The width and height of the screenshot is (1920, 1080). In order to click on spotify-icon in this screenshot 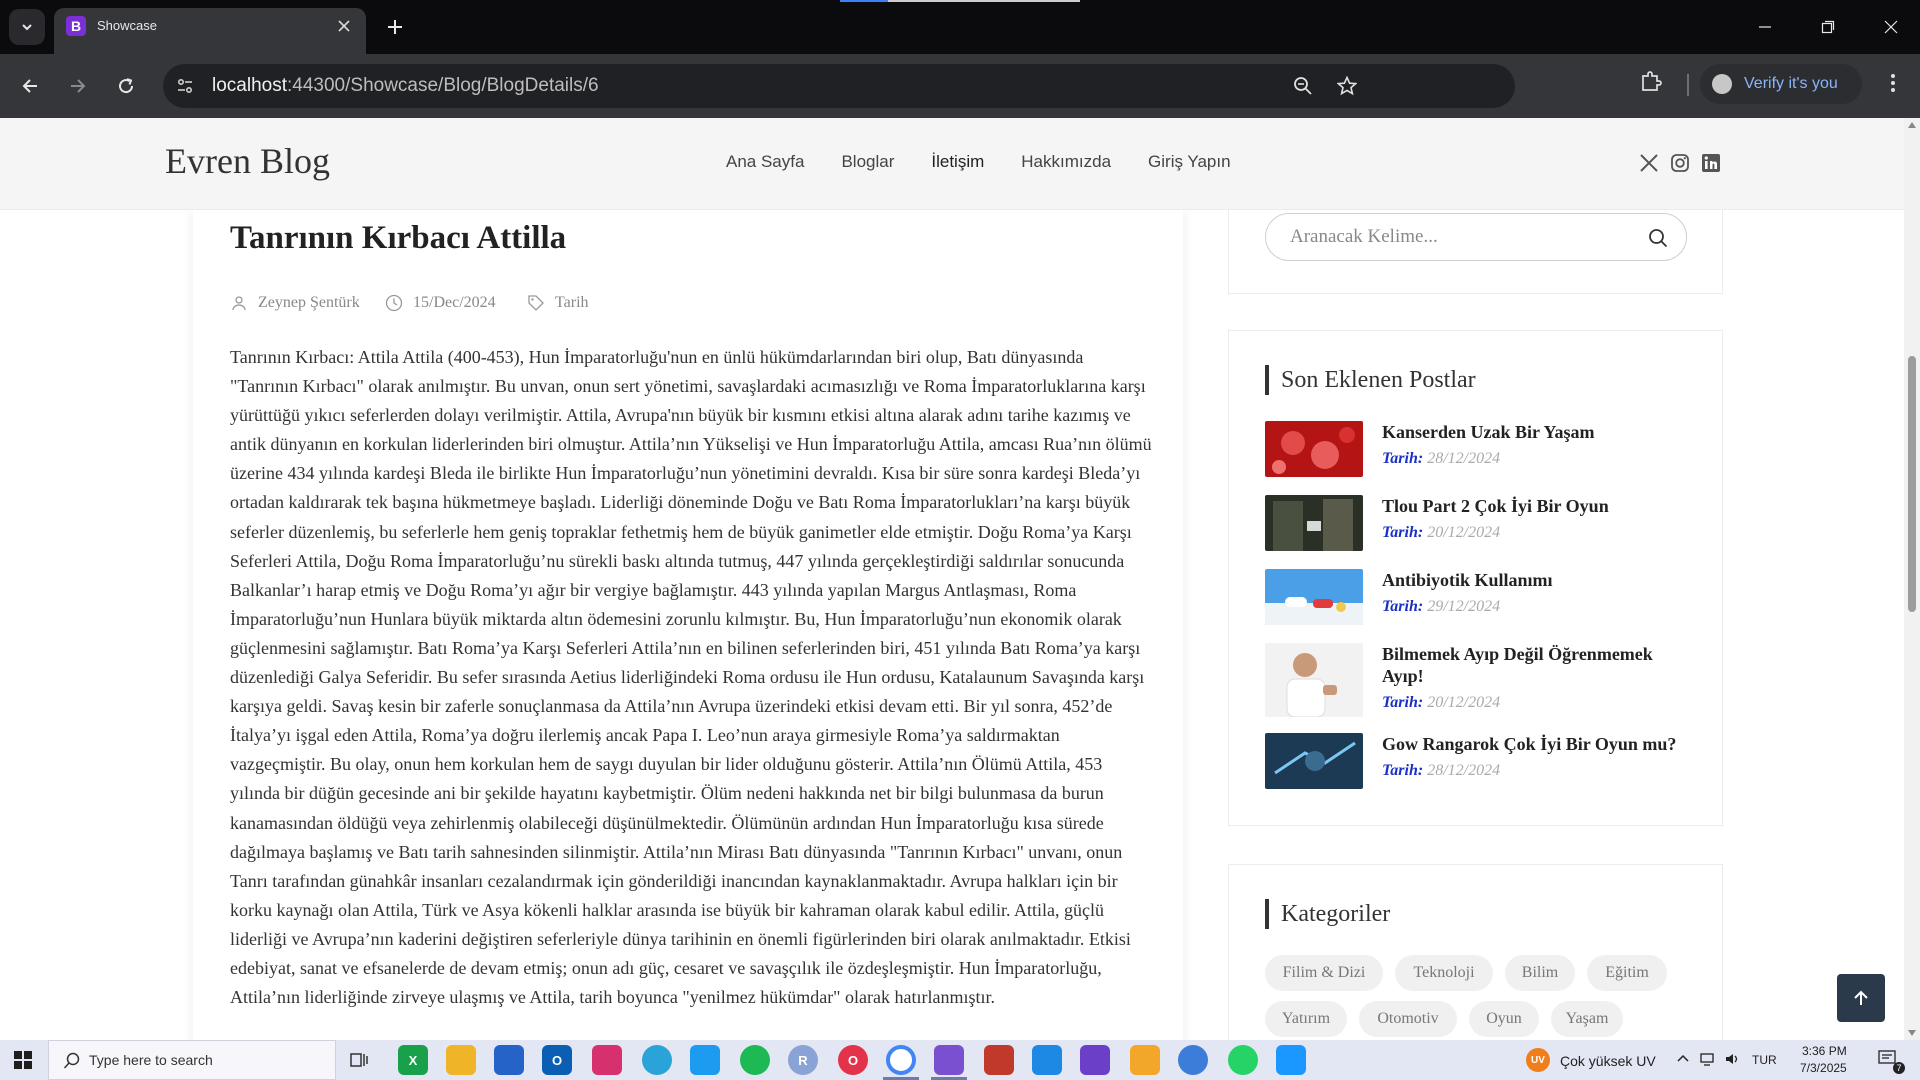, I will do `click(755, 1060)`.